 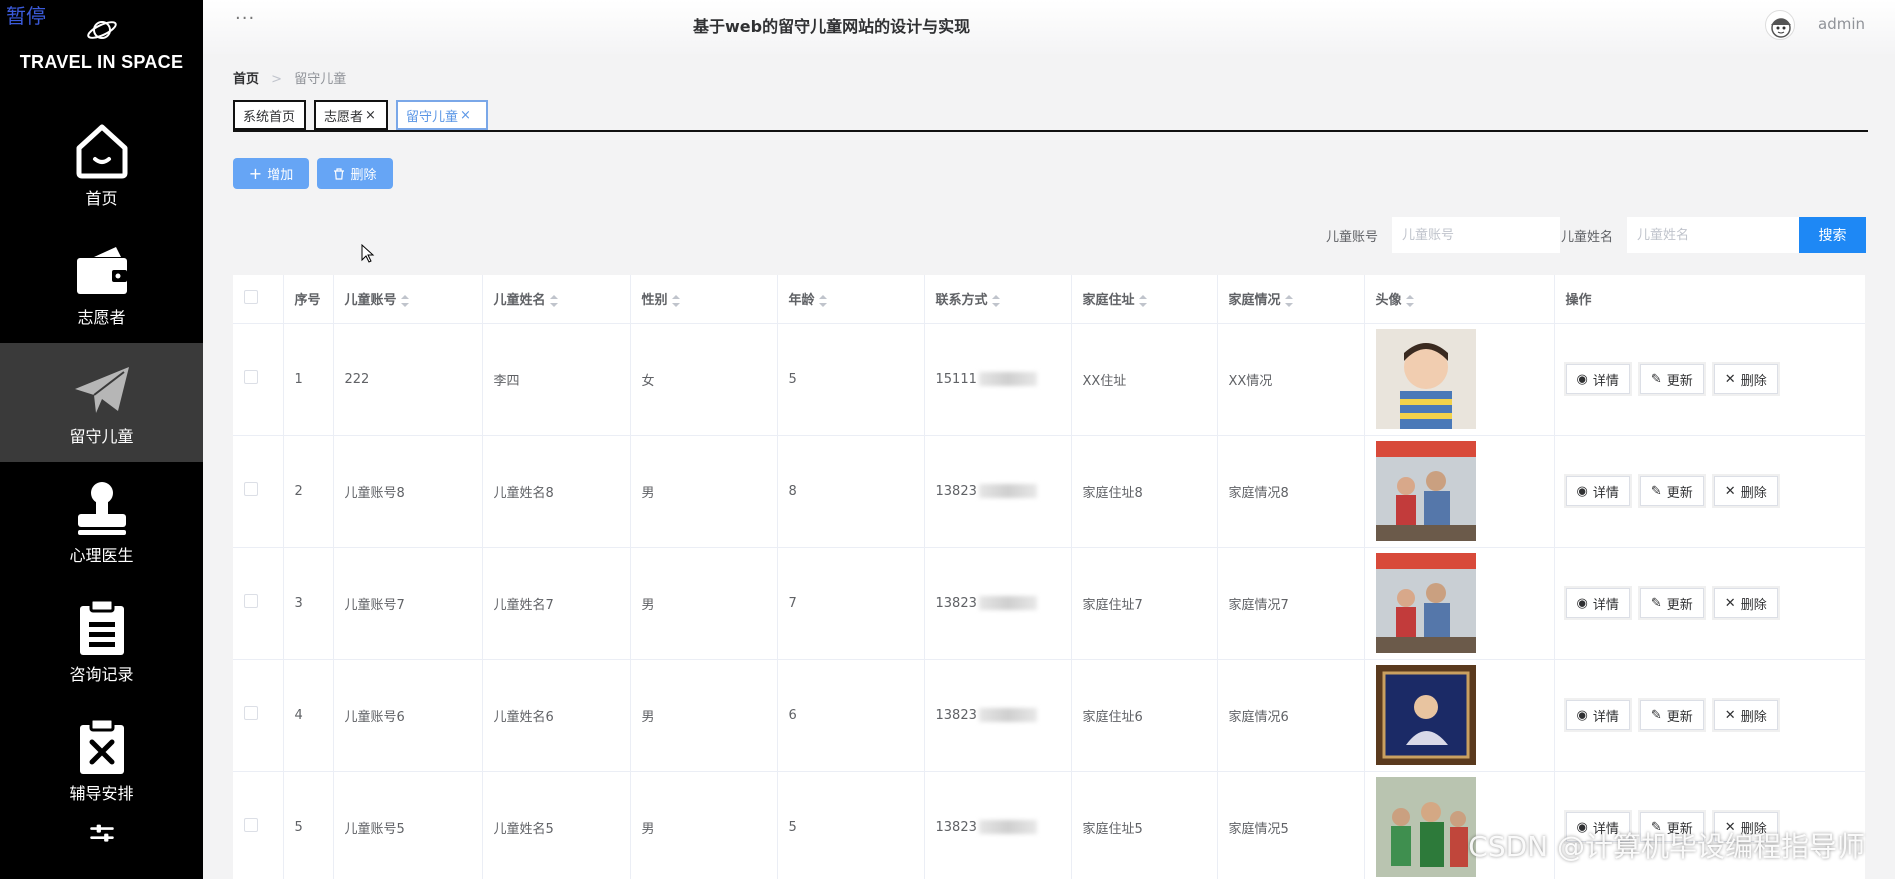 I want to click on child-photo, so click(x=1425, y=491).